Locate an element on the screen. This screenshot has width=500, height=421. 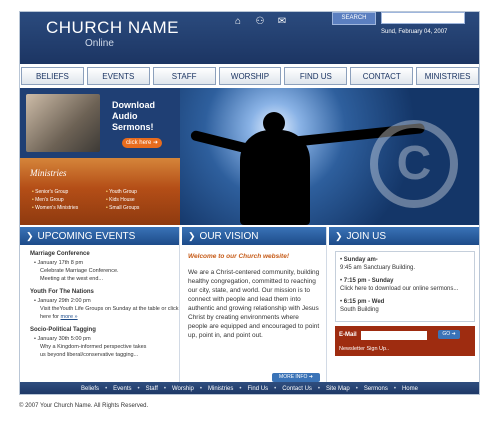
nav-events: EVENTS is located at coordinates (118, 76).